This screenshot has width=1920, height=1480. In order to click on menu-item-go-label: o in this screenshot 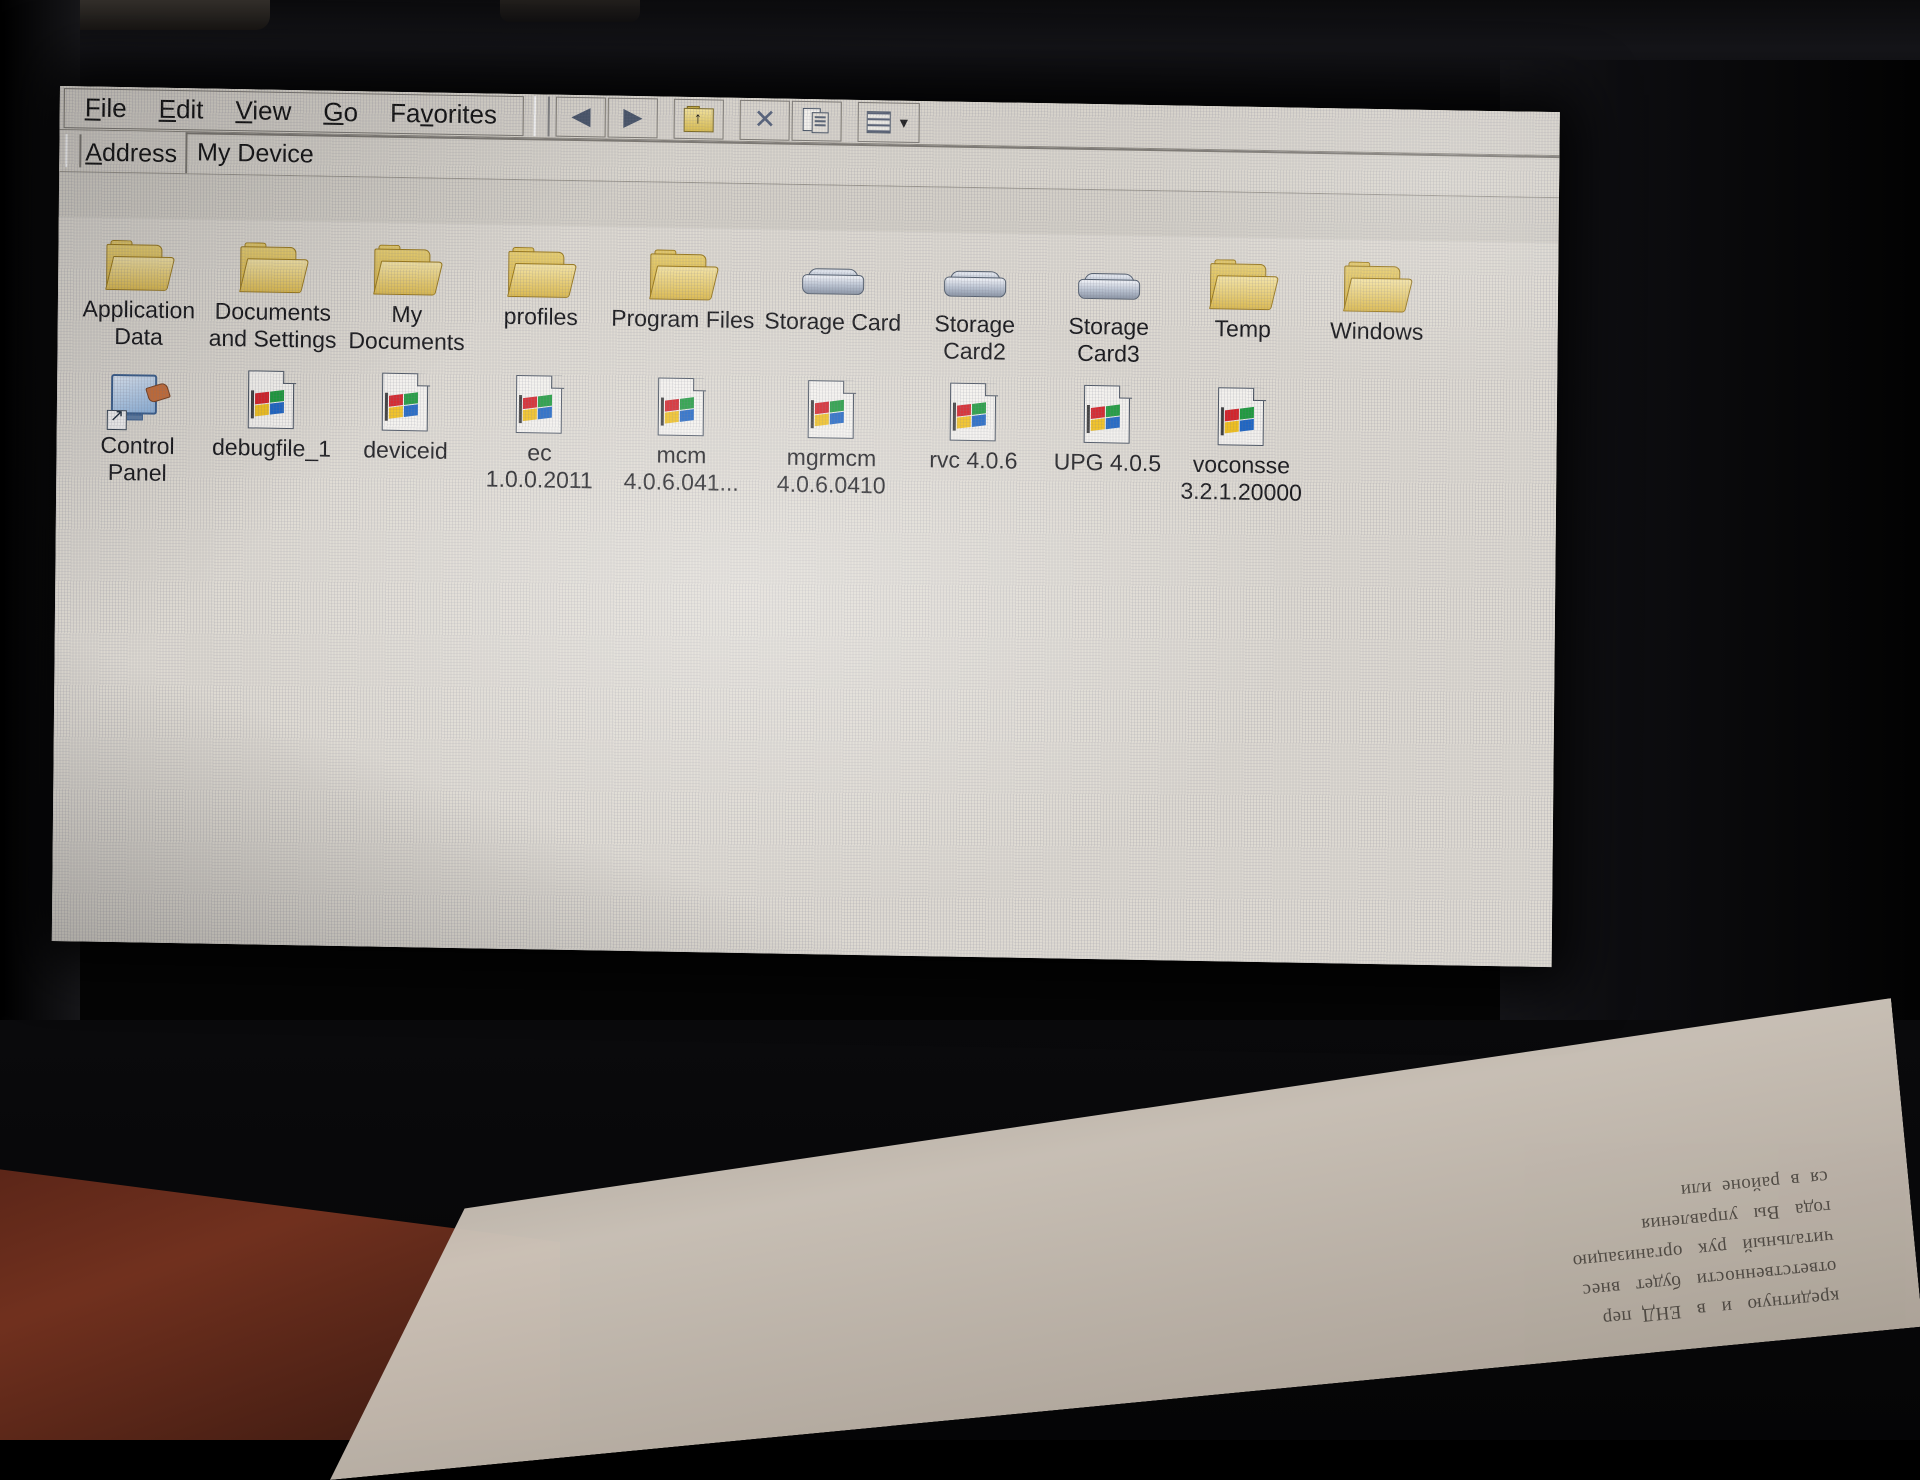, I will do `click(350, 112)`.